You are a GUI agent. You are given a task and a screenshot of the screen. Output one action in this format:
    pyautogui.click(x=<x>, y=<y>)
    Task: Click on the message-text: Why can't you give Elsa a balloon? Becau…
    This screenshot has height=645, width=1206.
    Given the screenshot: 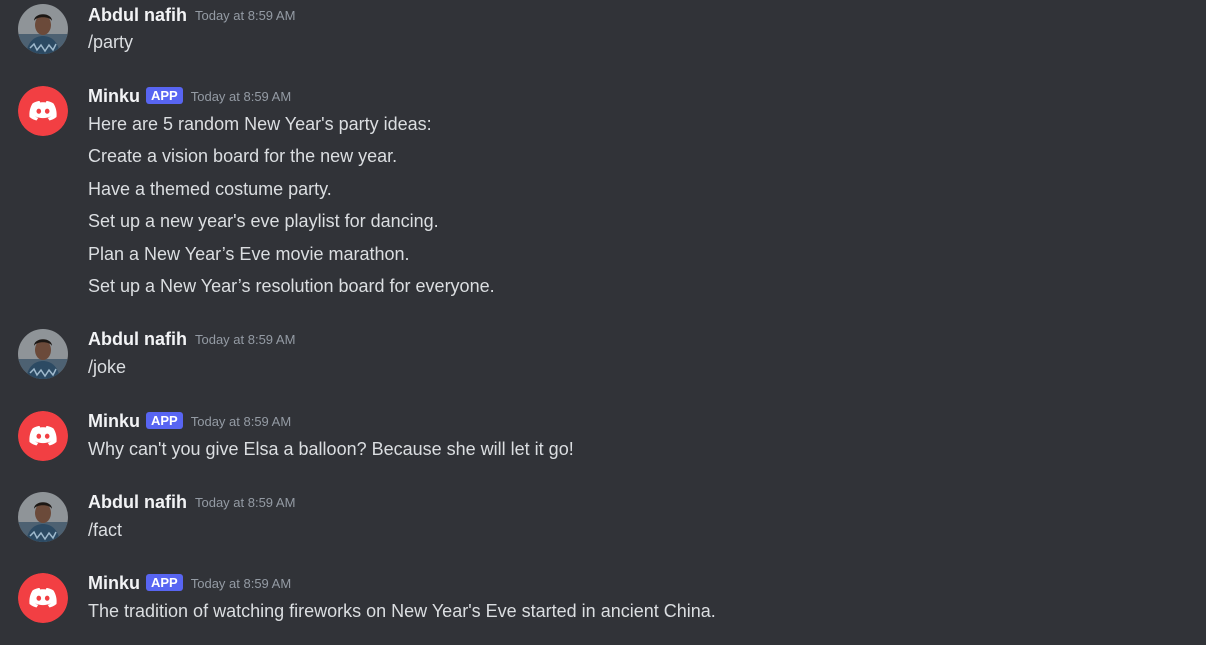 What is the action you would take?
    pyautogui.click(x=331, y=449)
    